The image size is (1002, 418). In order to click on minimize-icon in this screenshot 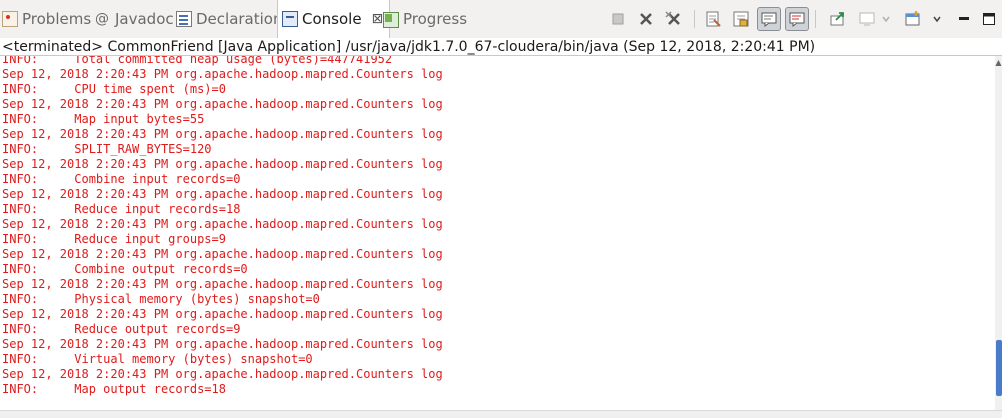, I will do `click(964, 19)`.